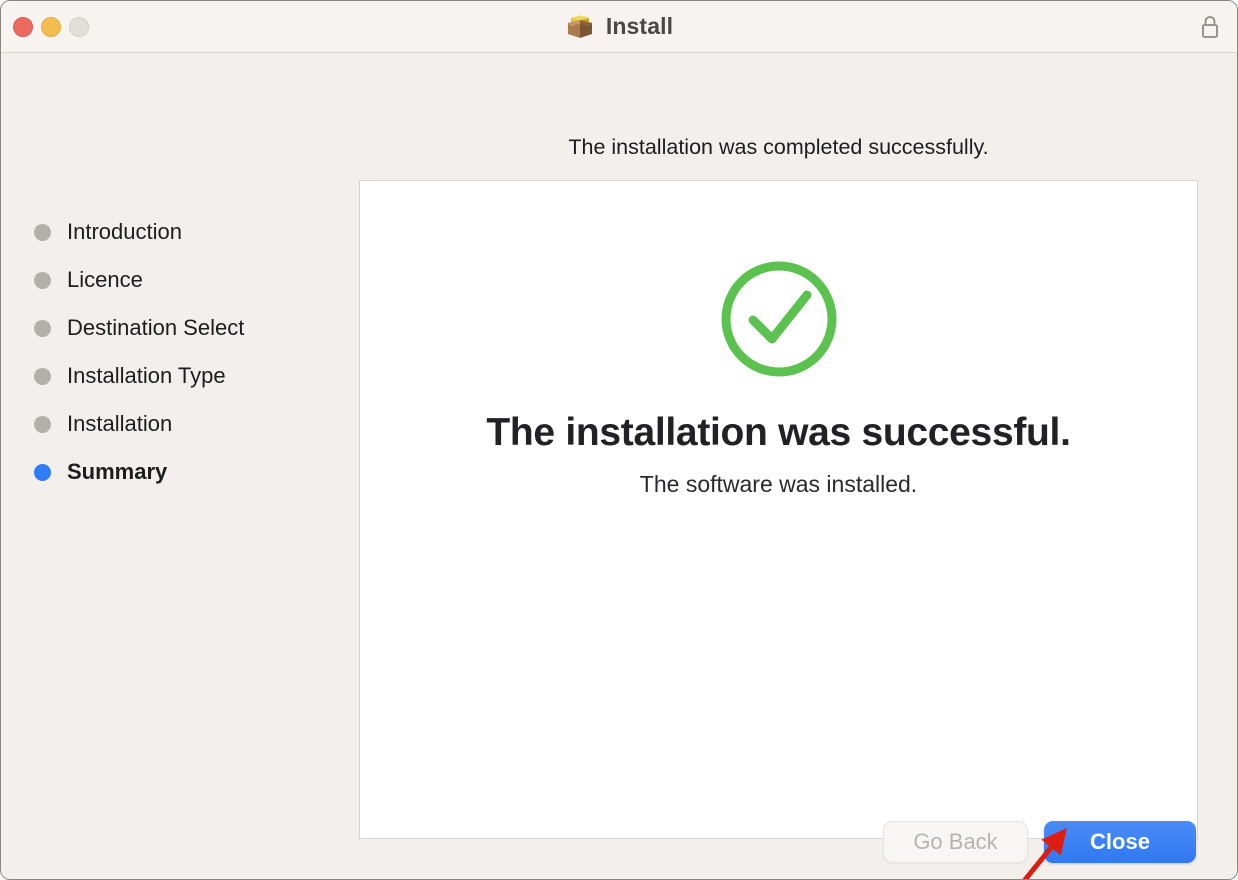  What do you see at coordinates (1120, 842) in the screenshot?
I see `close-button: Close` at bounding box center [1120, 842].